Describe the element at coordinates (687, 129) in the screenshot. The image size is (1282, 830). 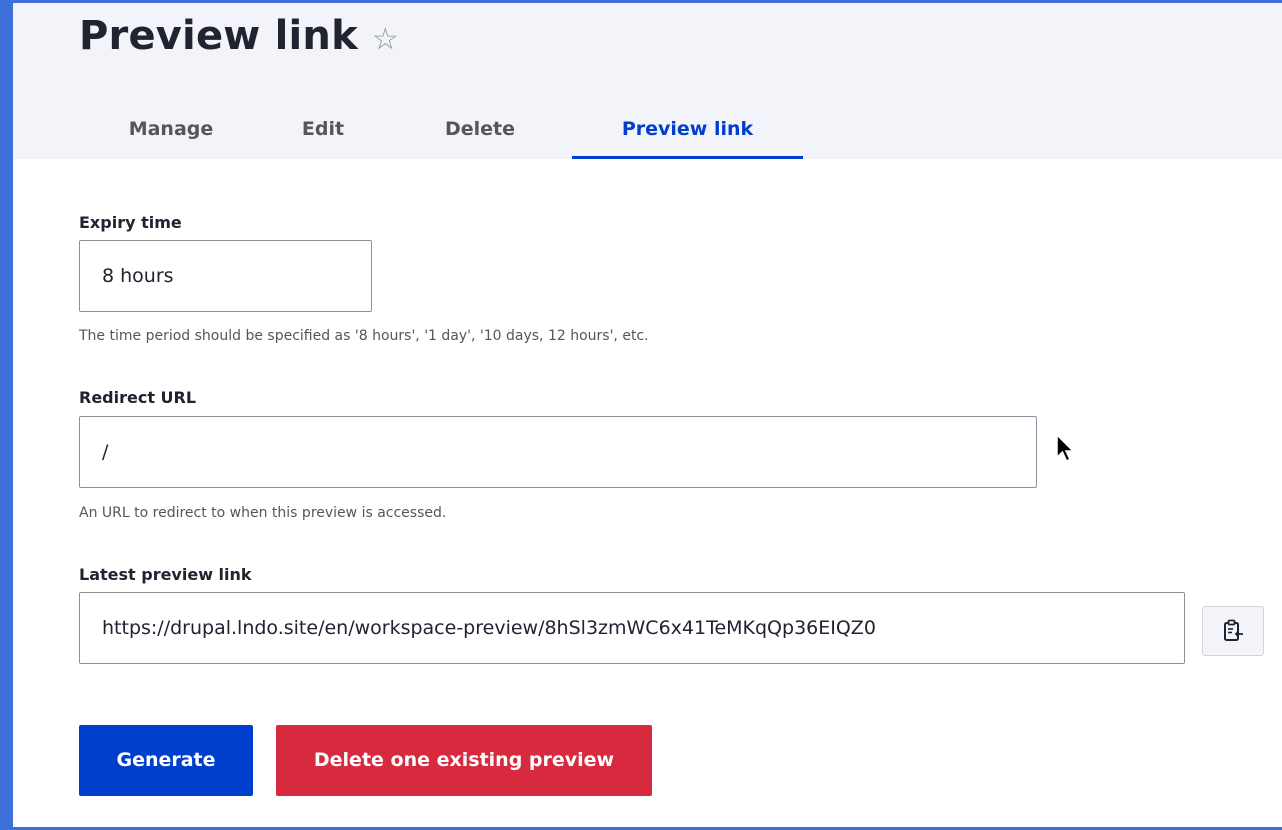
I see `tab-preview-link: Preview link` at that location.